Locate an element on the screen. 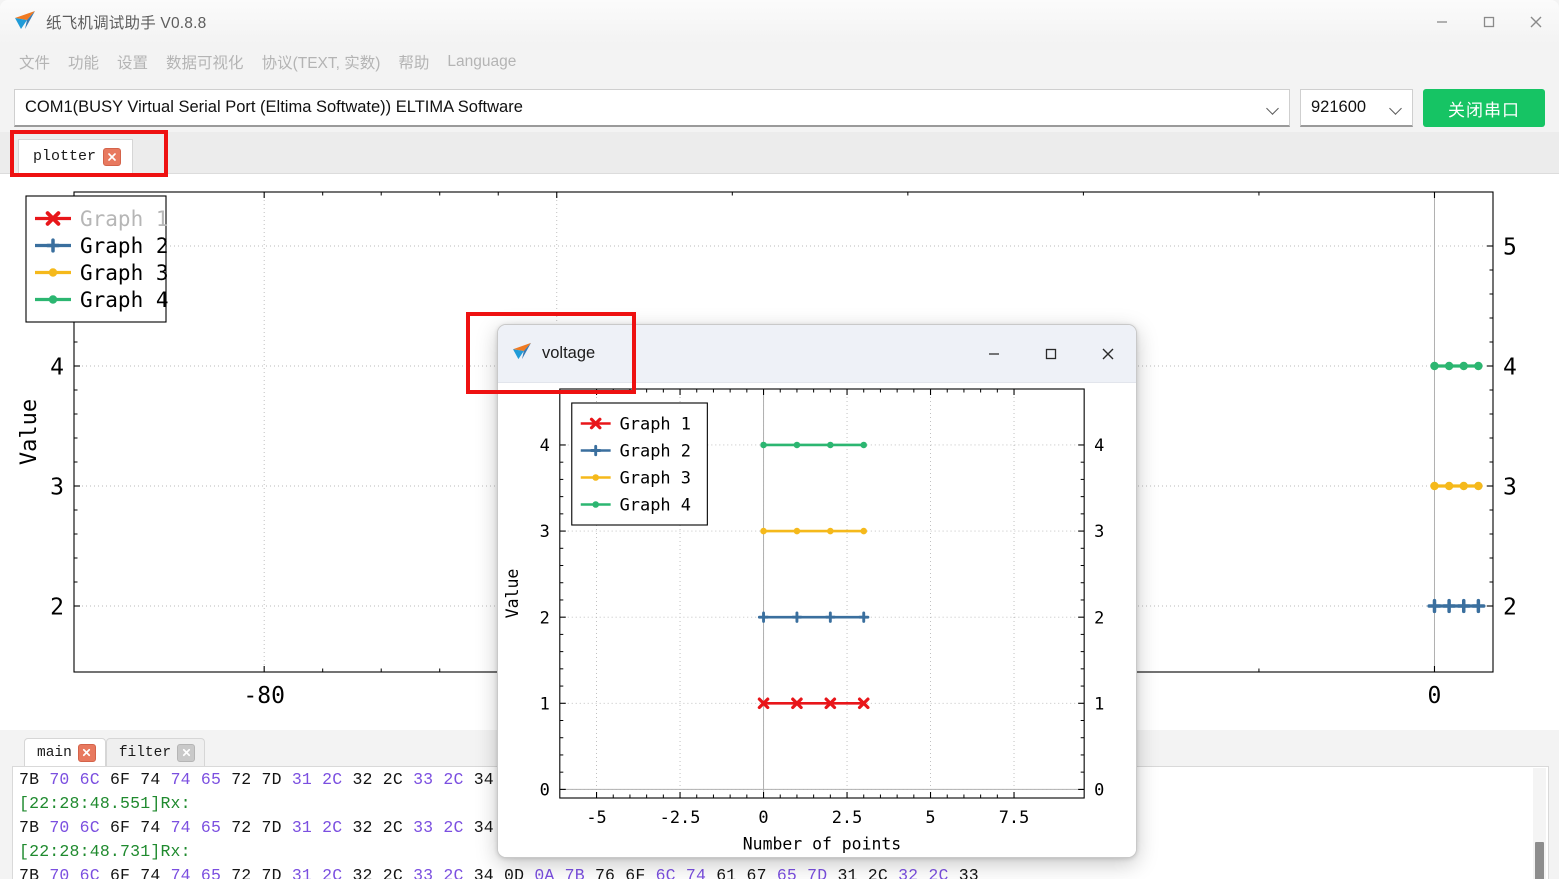  tab-filter: filter is located at coordinates (155, 752).